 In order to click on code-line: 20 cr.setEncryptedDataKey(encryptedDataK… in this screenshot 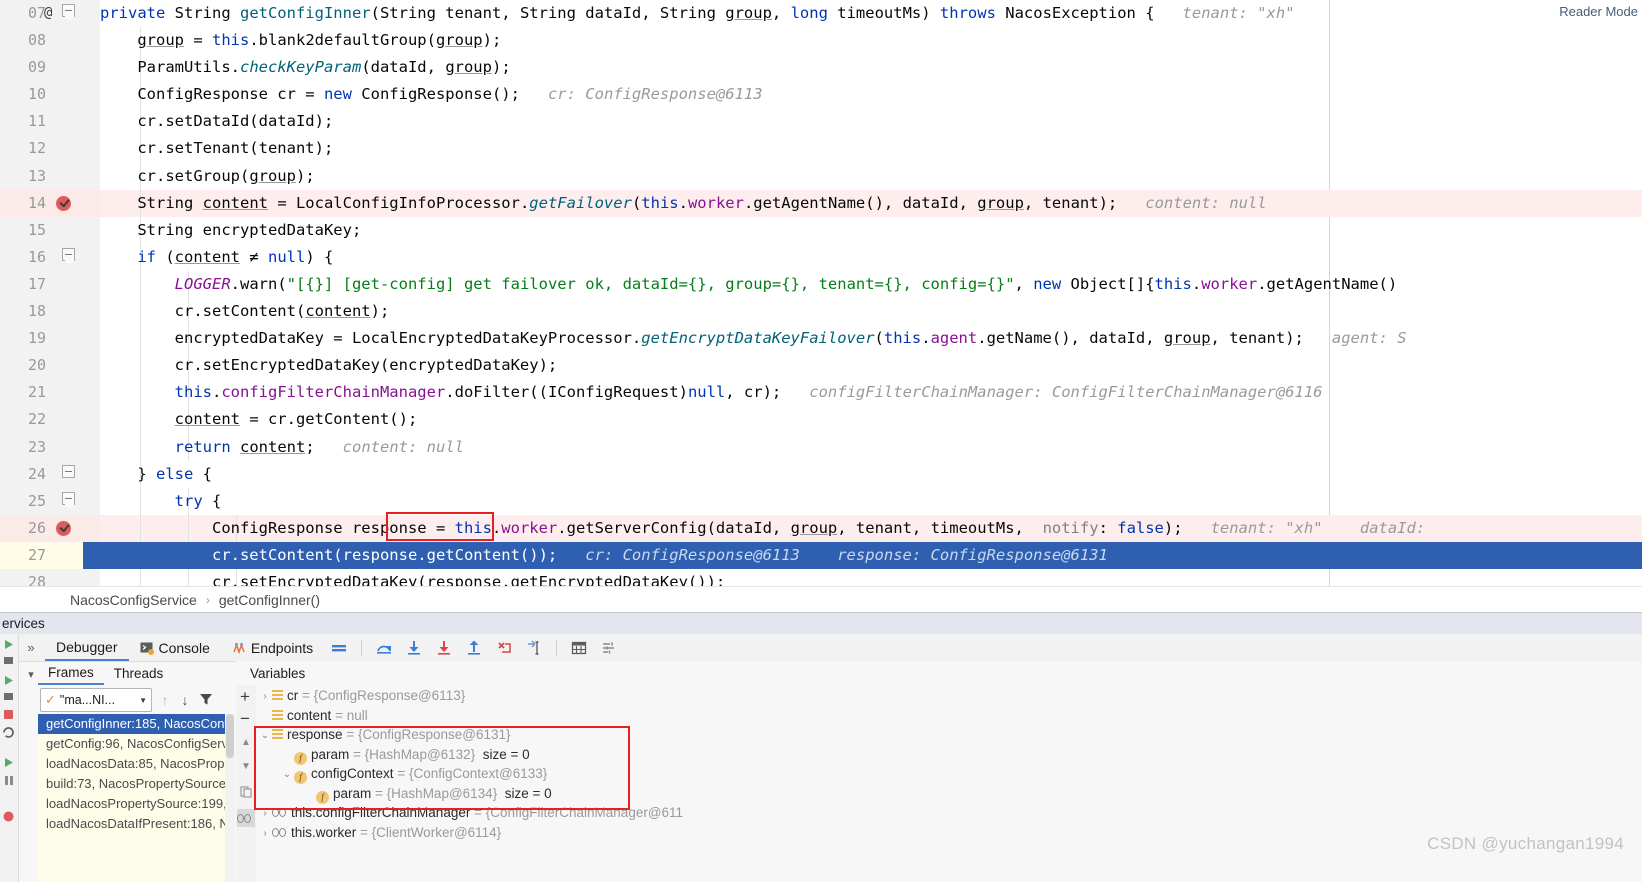, I will do `click(821, 366)`.